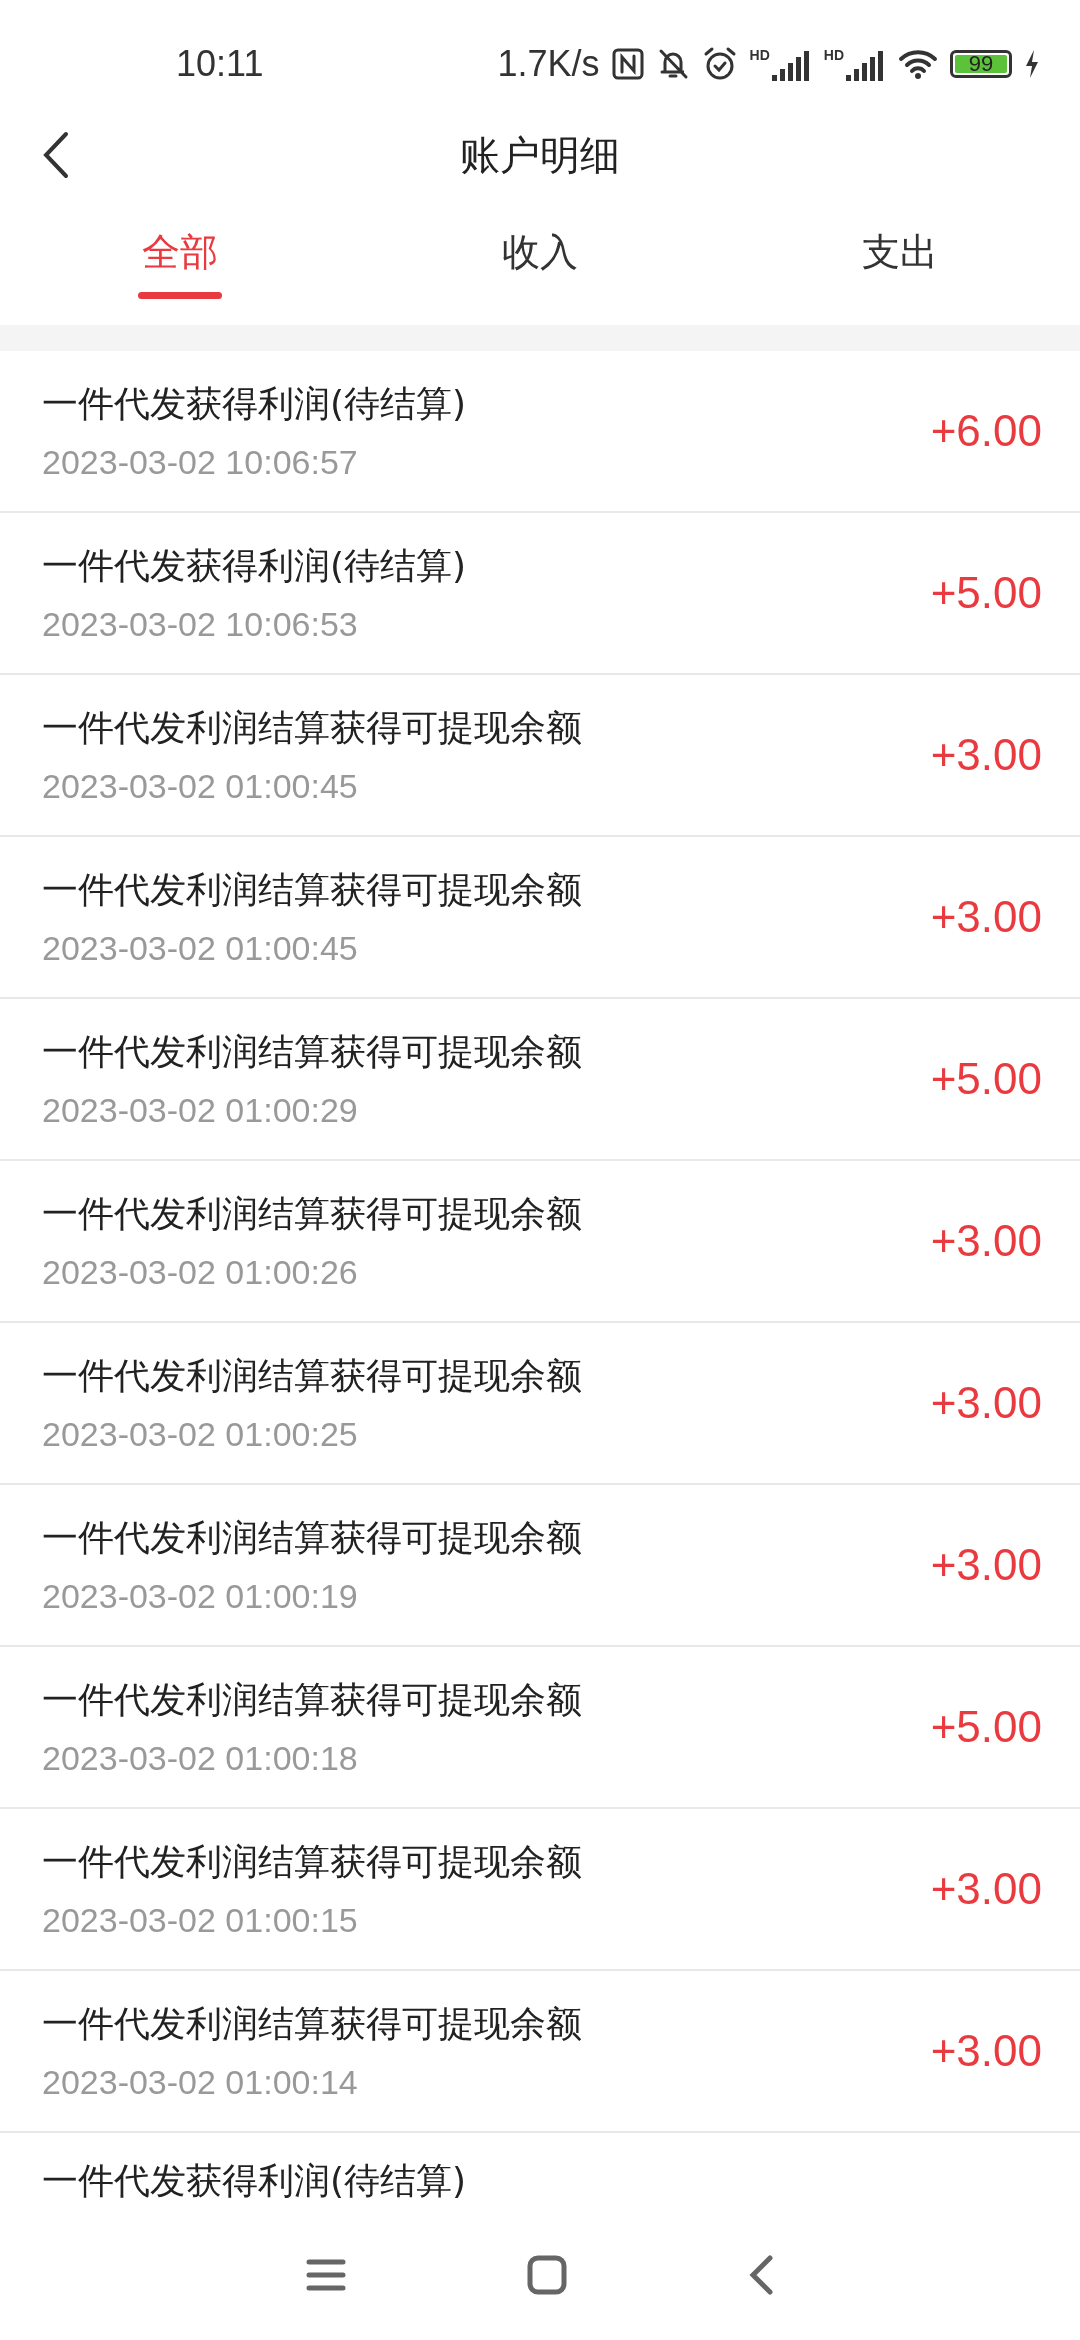 The height and width of the screenshot is (2340, 1080). Describe the element at coordinates (200, 1596) in the screenshot. I see `record-time: 2023-03-02 01:00:19` at that location.